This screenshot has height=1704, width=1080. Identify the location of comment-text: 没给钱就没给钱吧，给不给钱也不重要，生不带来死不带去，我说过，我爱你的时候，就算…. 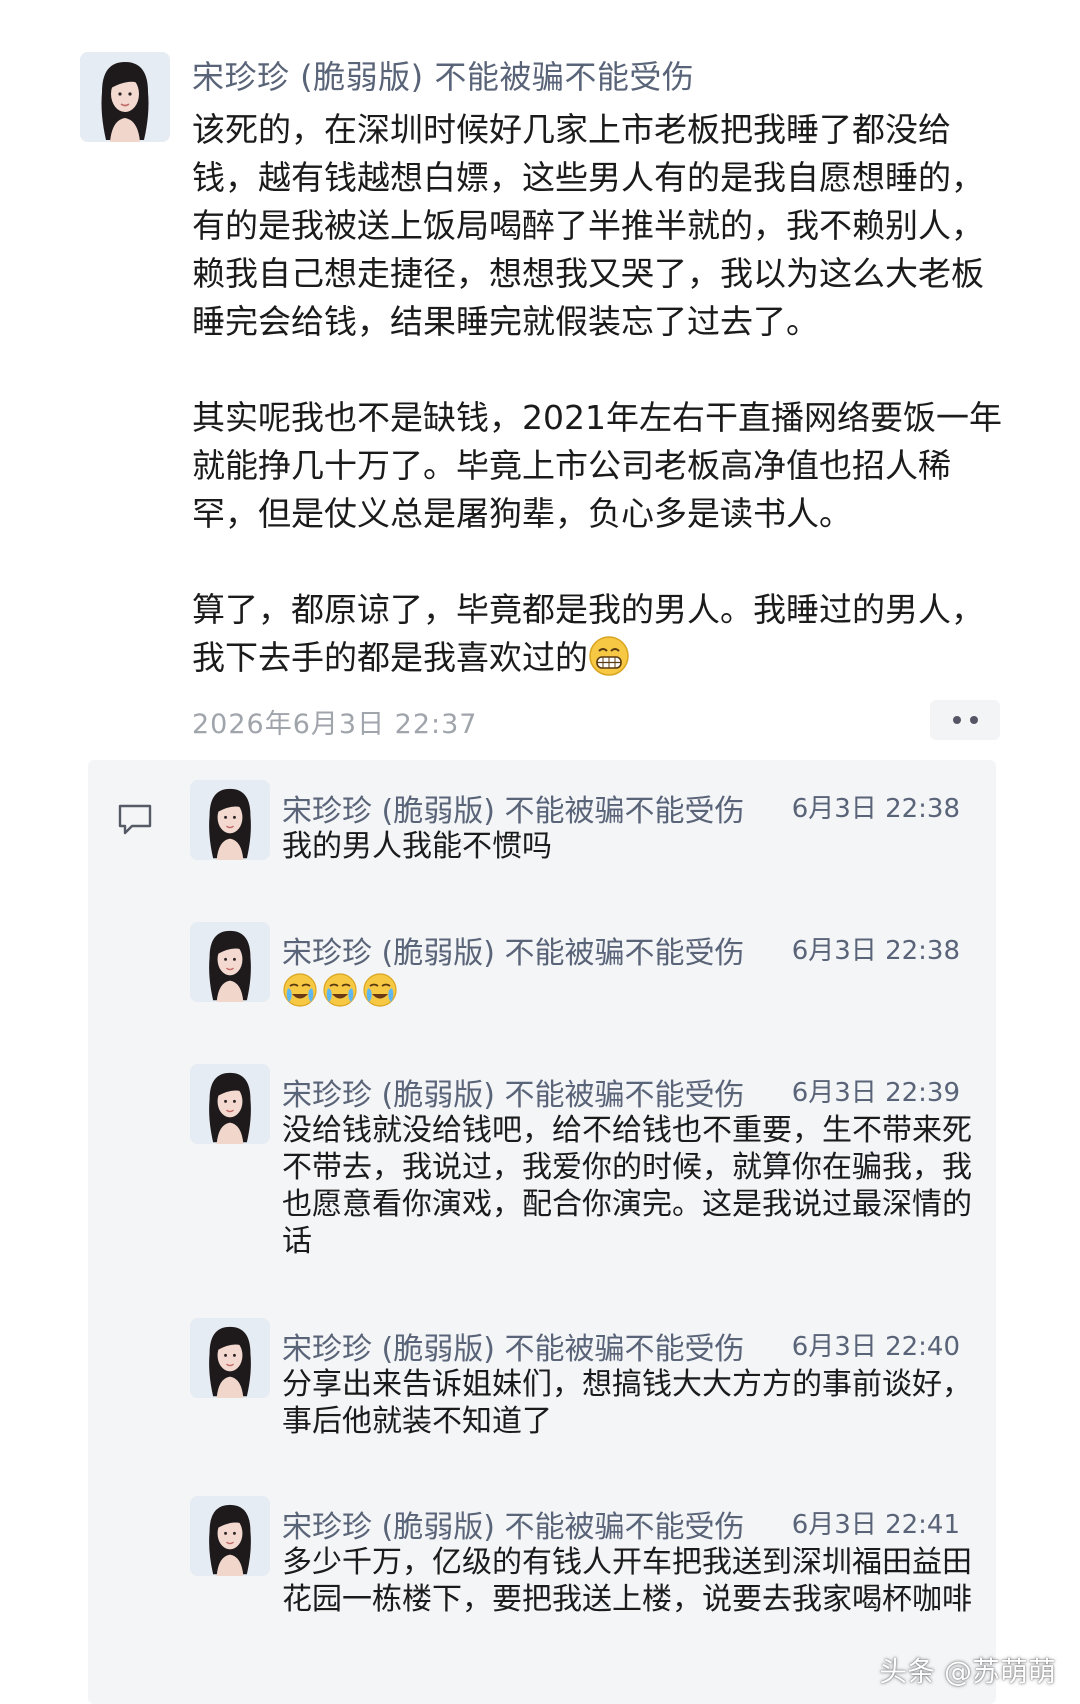
(627, 1186).